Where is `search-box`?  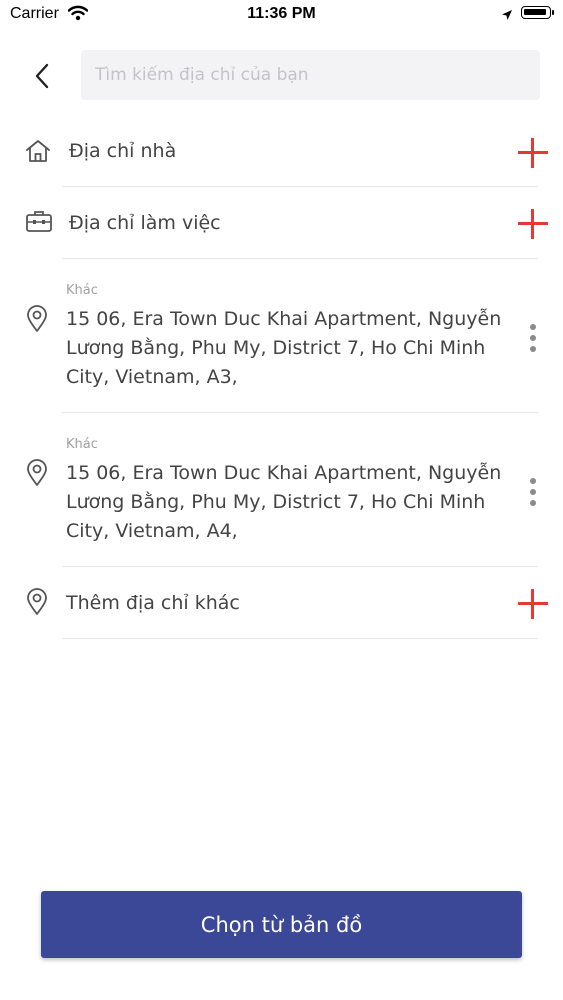
search-box is located at coordinates (310, 75).